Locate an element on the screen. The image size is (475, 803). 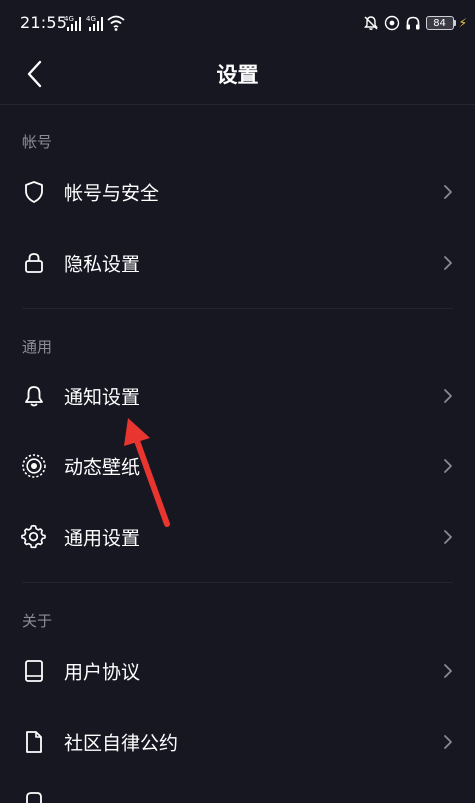
settings-item-label: 动态壁纸 is located at coordinates (102, 467).